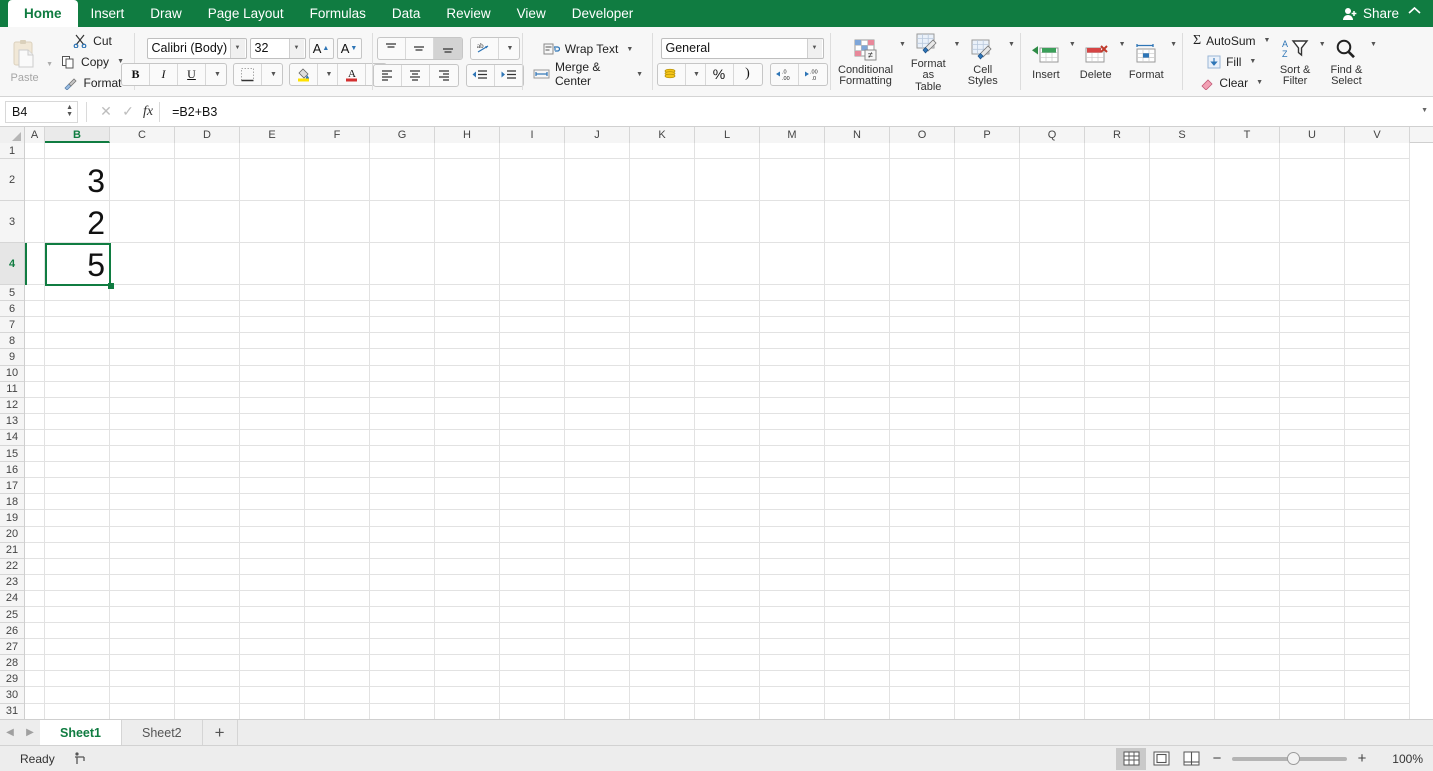 The height and width of the screenshot is (771, 1433). What do you see at coordinates (35, 264) in the screenshot?
I see `cell-A4` at bounding box center [35, 264].